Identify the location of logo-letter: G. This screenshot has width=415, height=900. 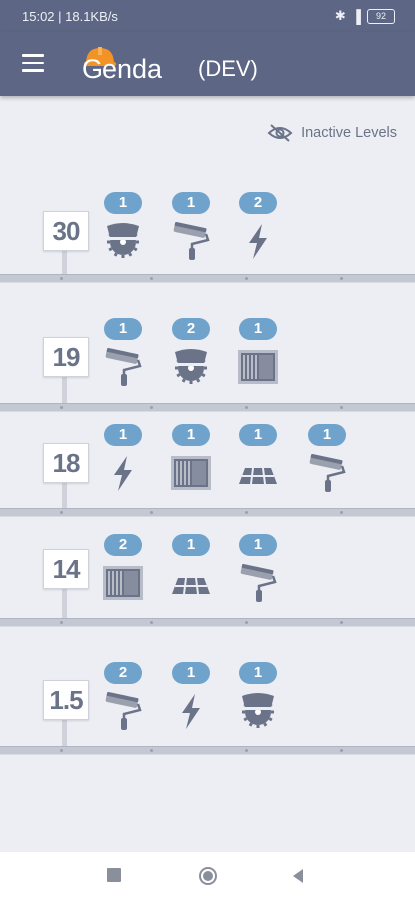
(93, 69).